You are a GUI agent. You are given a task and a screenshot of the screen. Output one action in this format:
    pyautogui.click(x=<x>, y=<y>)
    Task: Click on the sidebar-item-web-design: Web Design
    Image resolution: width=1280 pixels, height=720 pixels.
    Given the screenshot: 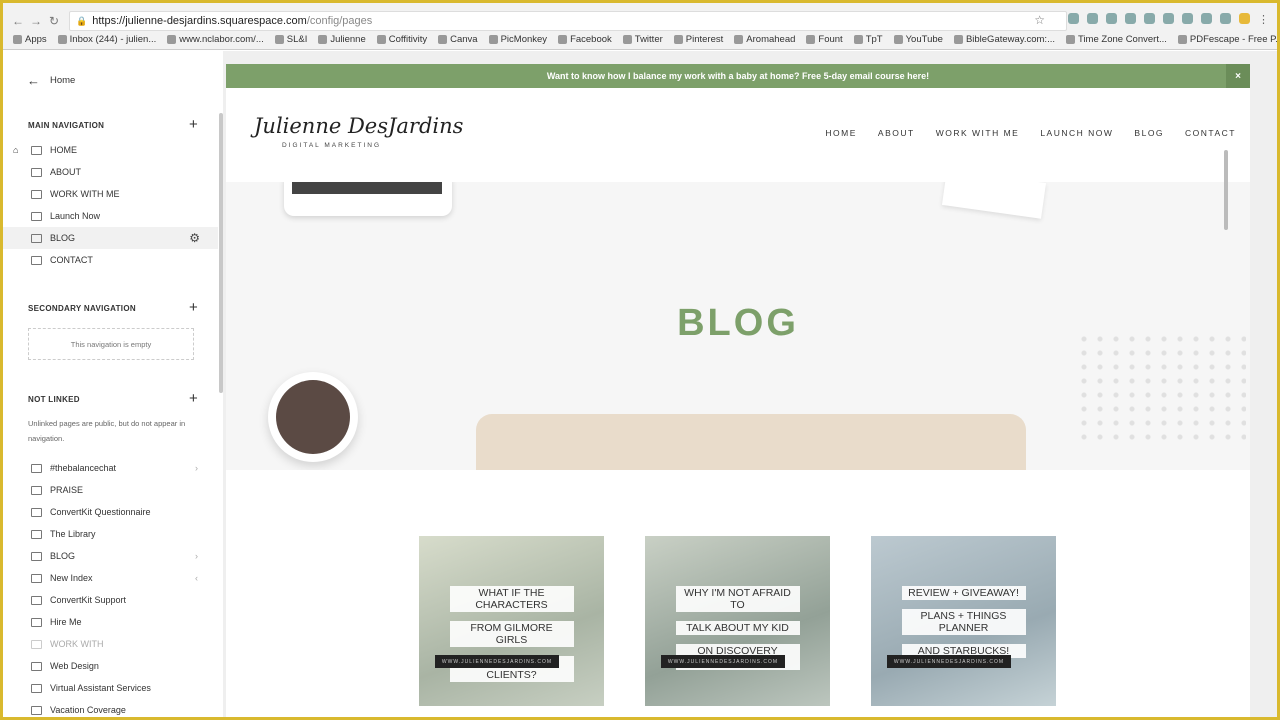 What is the action you would take?
    pyautogui.click(x=110, y=666)
    